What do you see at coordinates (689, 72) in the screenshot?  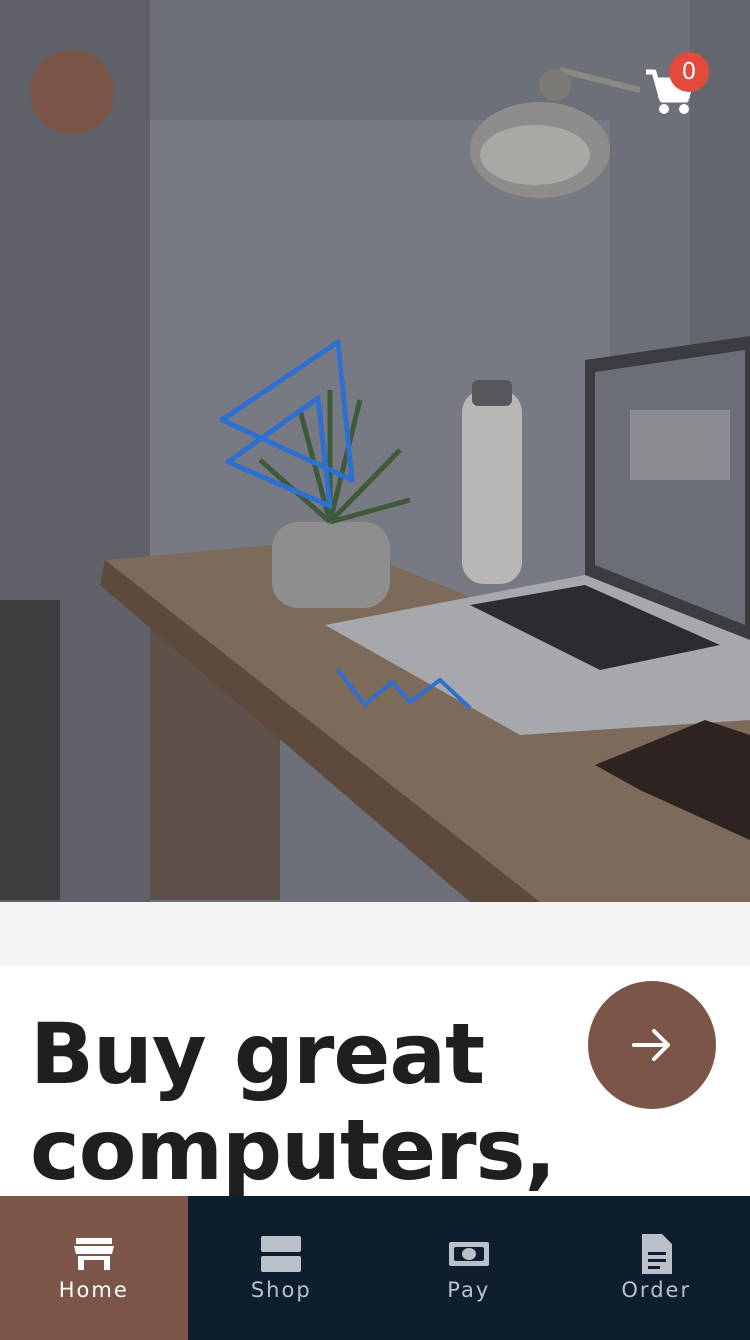 I see `cart-count-badge: 0` at bounding box center [689, 72].